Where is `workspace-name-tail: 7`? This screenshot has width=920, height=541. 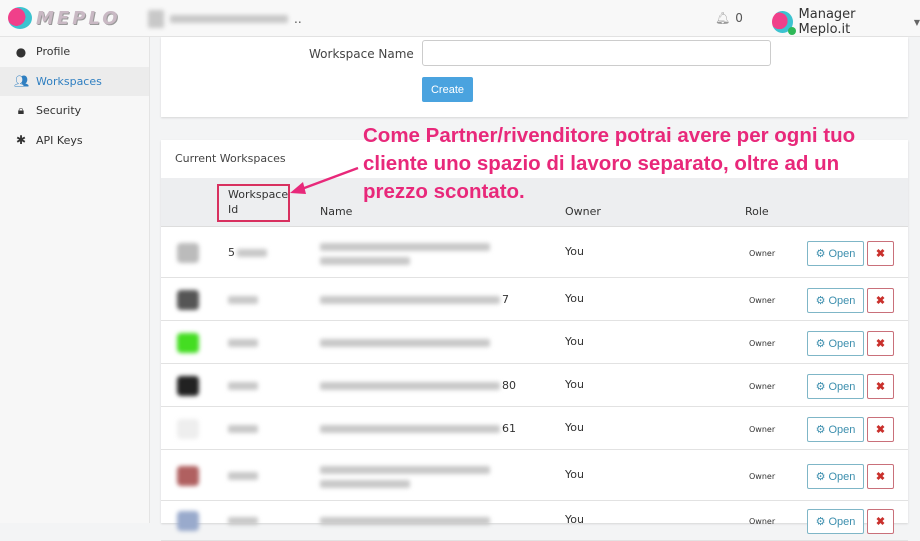 workspace-name-tail: 7 is located at coordinates (505, 299).